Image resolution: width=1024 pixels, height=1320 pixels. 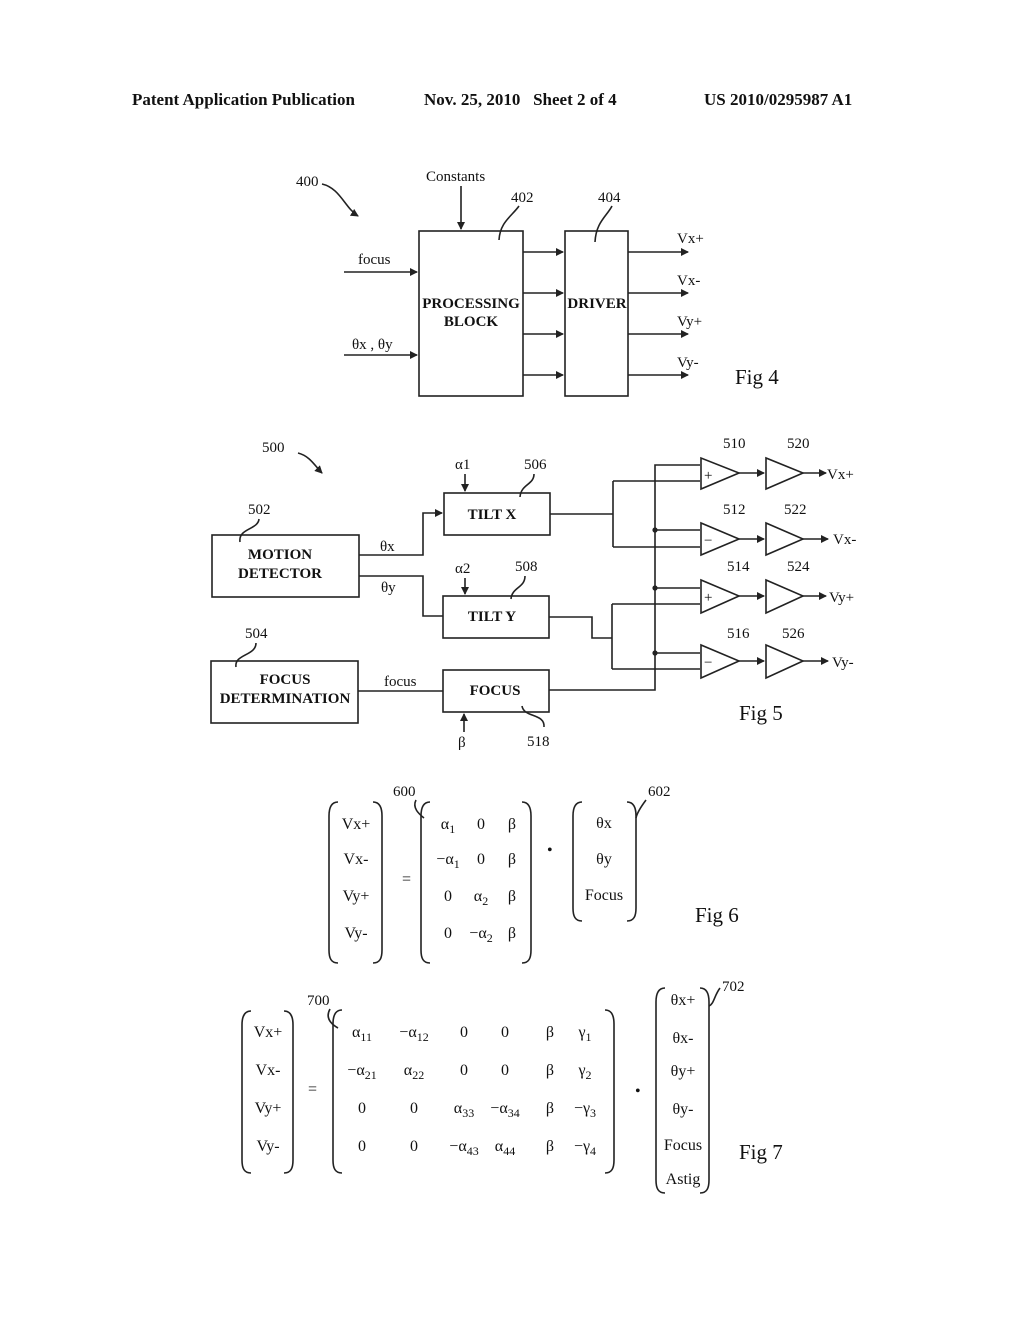 What do you see at coordinates (464, 1110) in the screenshot?
I see `fig7-matrix-cell: α33` at bounding box center [464, 1110].